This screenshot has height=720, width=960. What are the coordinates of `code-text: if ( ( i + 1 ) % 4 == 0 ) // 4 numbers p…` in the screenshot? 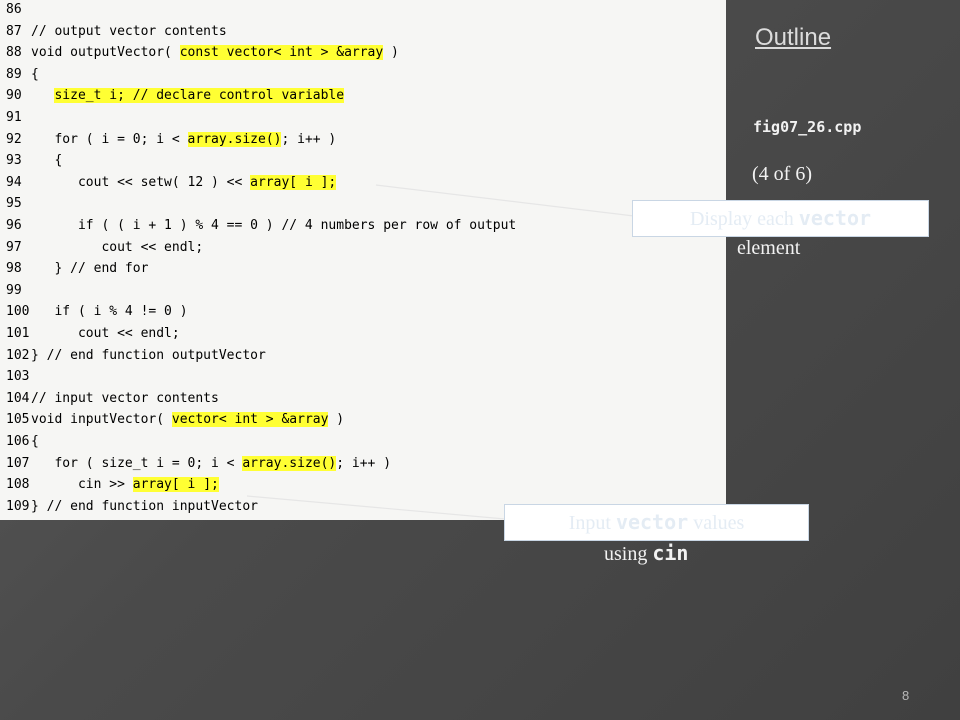 It's located at (273, 226).